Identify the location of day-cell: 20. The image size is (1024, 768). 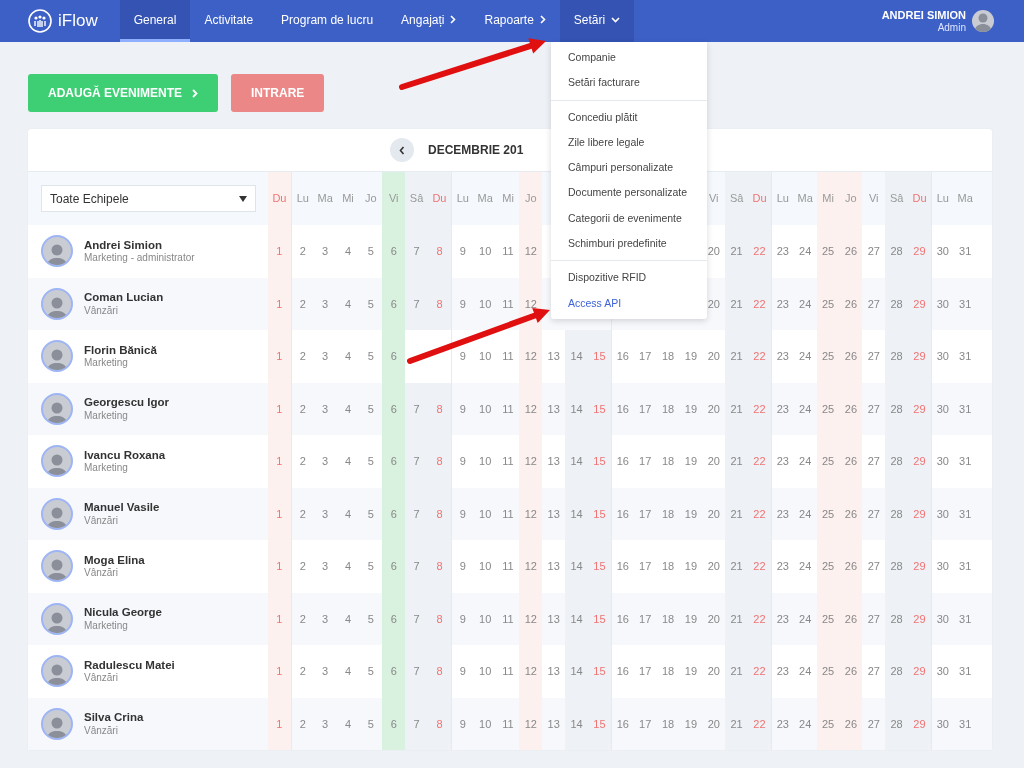
(714, 723).